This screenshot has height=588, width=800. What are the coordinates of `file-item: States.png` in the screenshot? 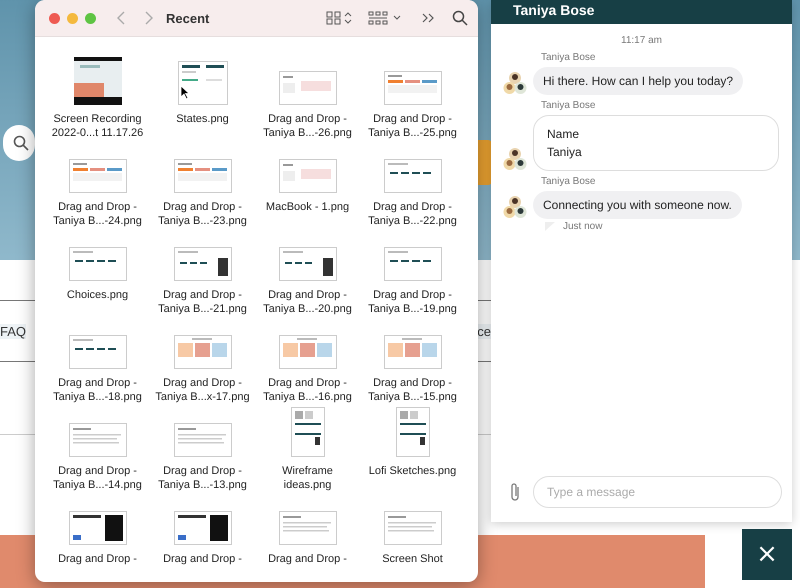 It's located at (202, 97).